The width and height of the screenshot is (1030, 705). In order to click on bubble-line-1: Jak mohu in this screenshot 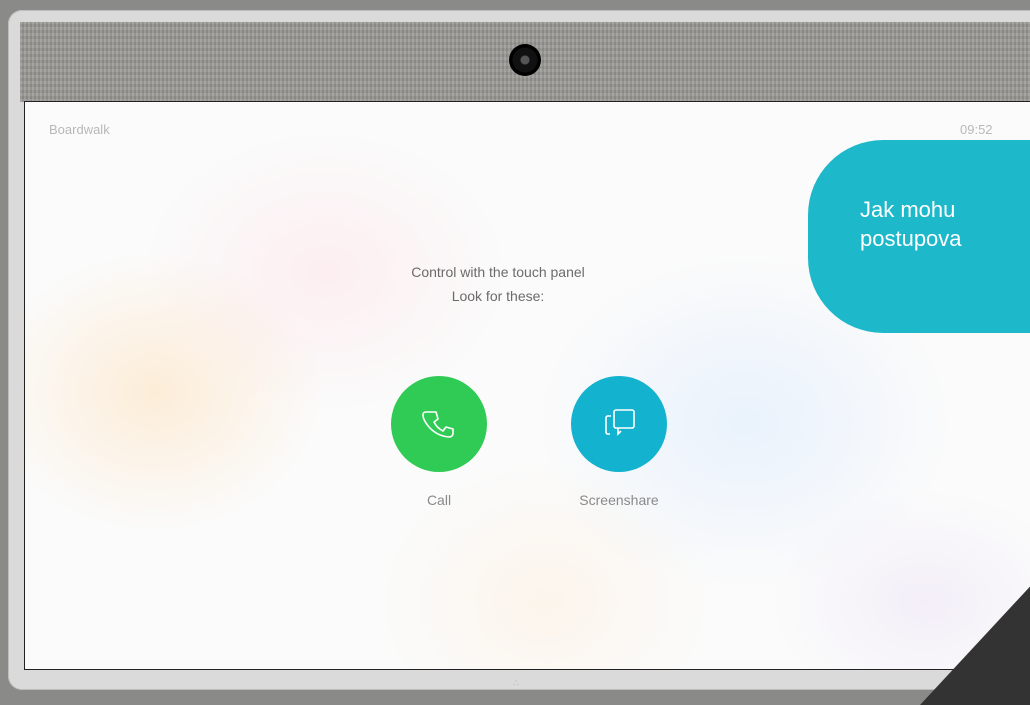, I will do `click(908, 209)`.